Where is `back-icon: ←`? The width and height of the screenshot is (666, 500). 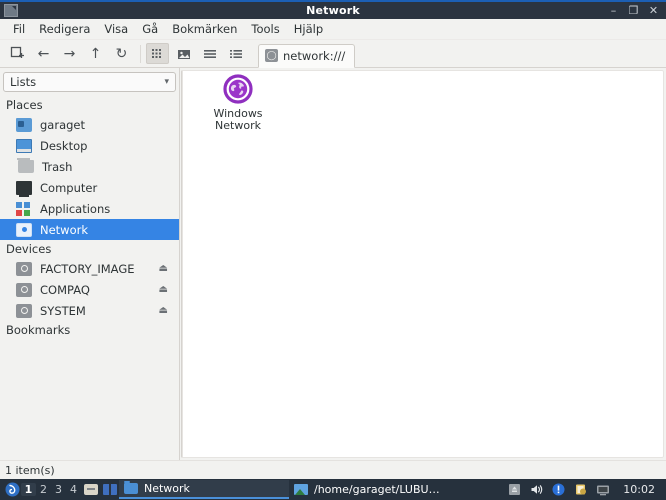
back-icon: ← is located at coordinates (43, 54).